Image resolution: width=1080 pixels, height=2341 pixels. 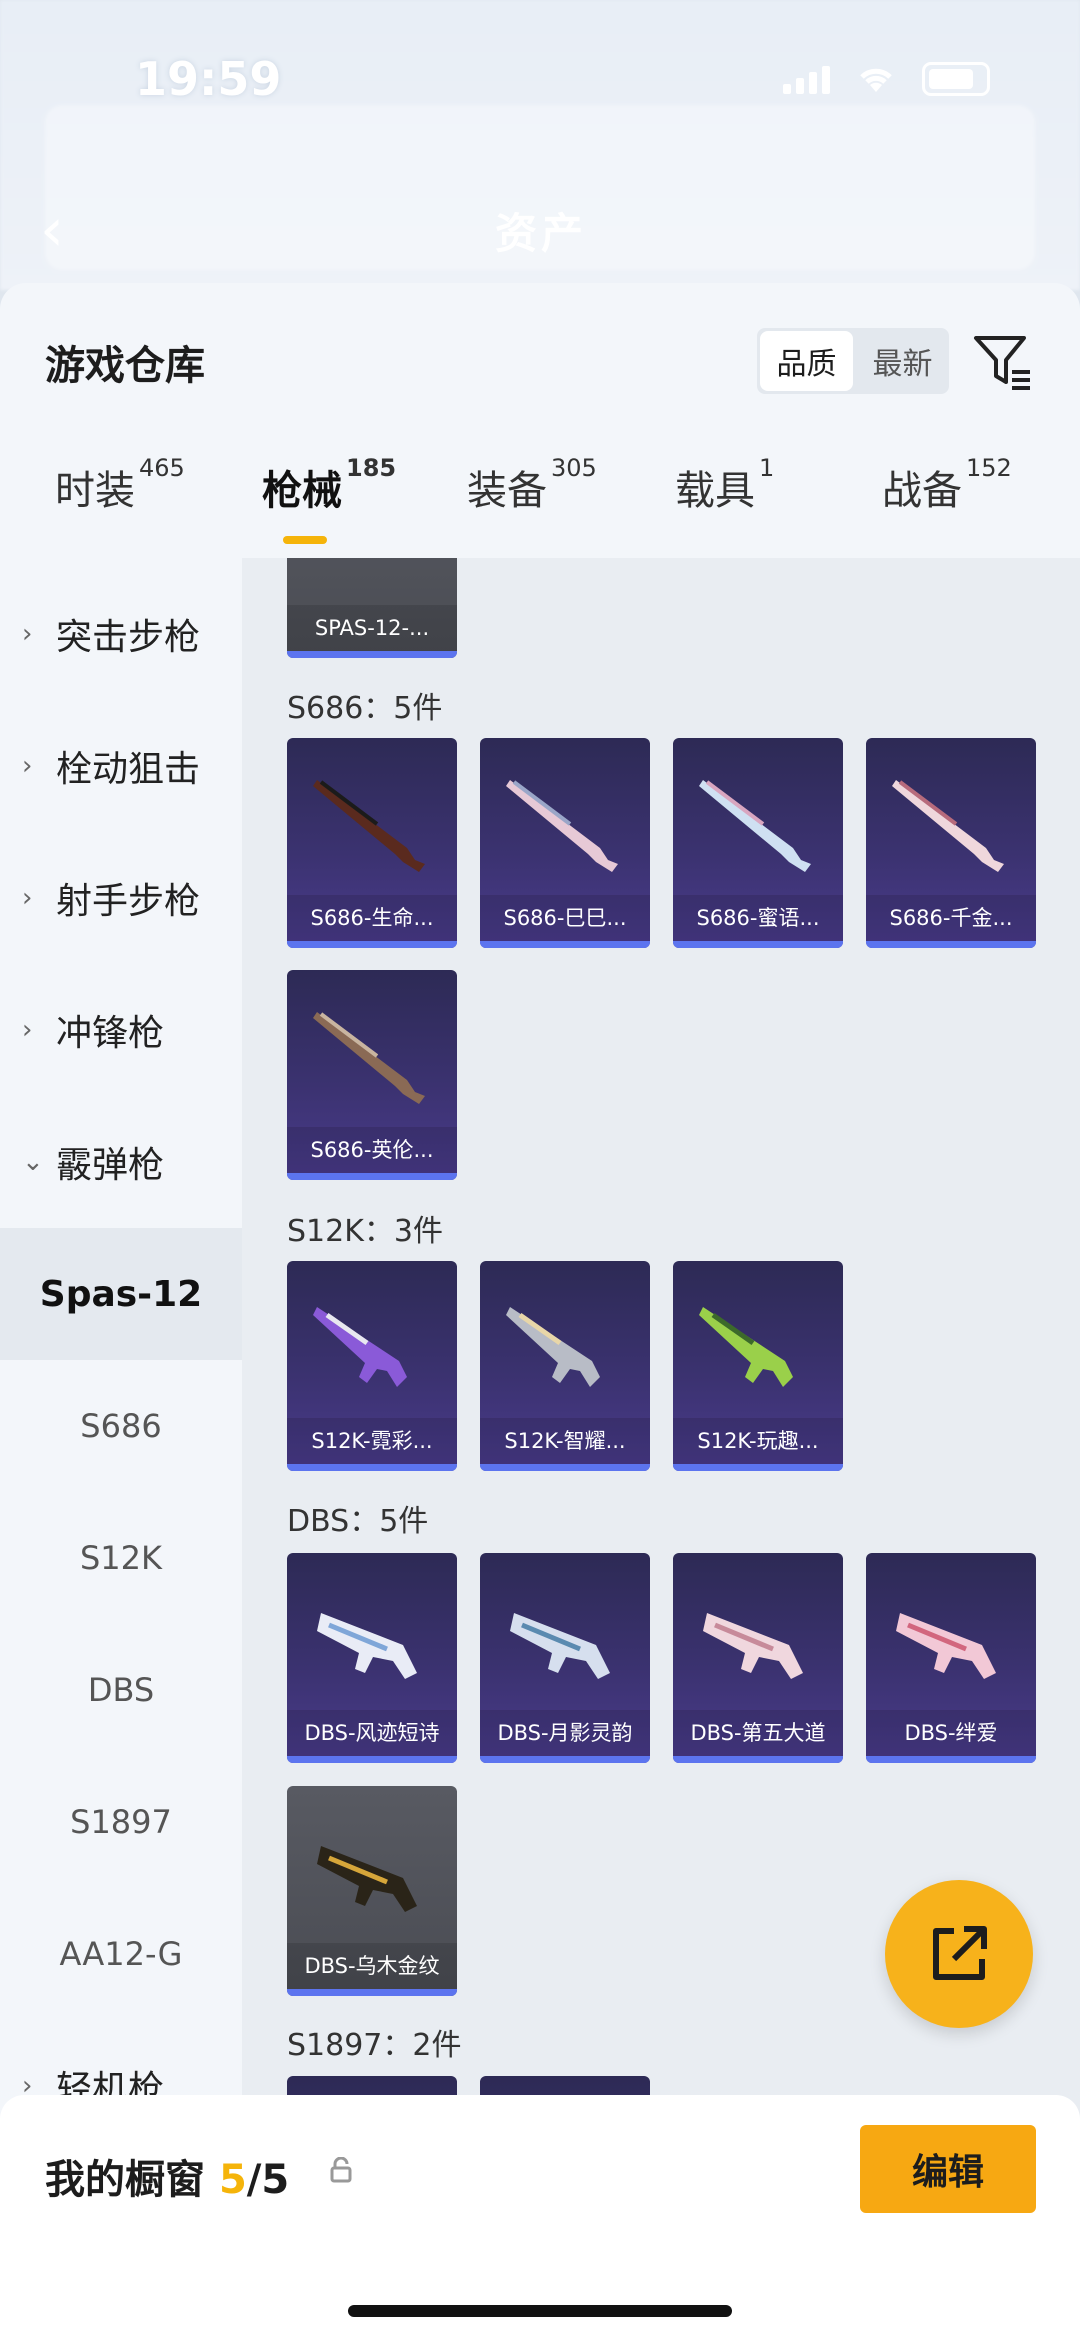 I want to click on sidebar-cat-label: 霰弹枪, so click(x=110, y=1165).